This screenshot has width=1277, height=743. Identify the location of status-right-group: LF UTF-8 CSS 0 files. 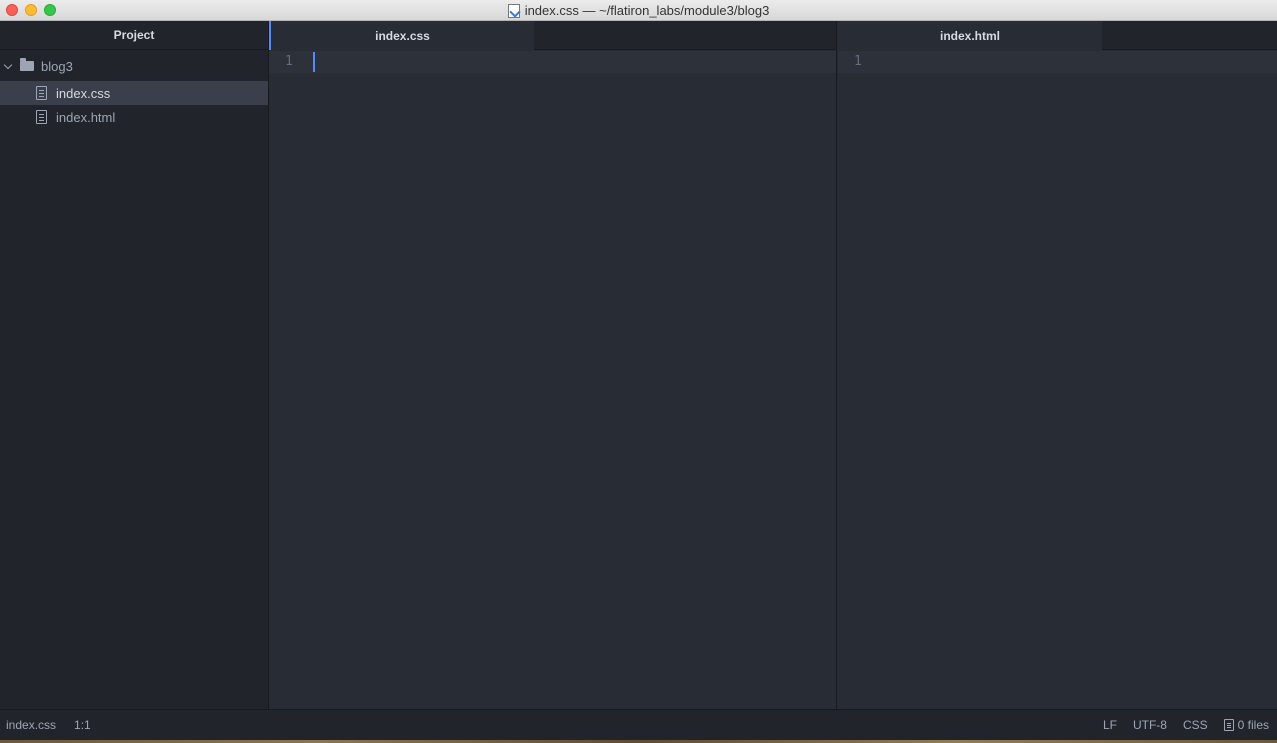
(1186, 725).